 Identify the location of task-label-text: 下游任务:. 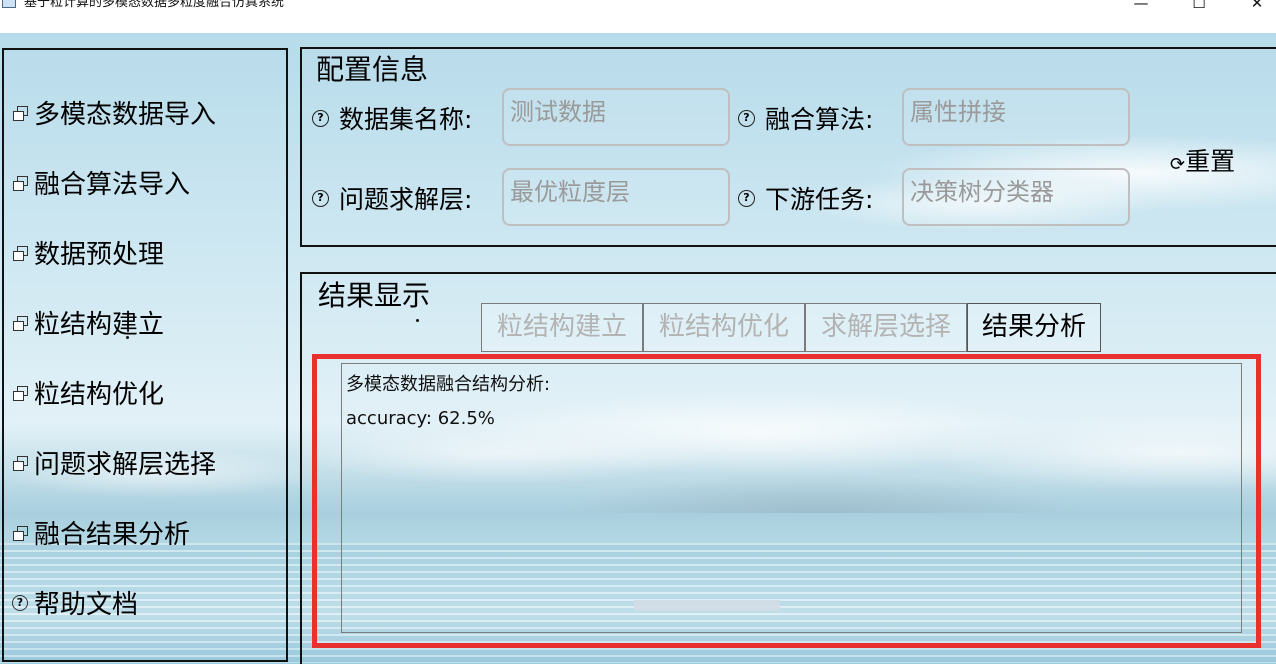
(819, 199).